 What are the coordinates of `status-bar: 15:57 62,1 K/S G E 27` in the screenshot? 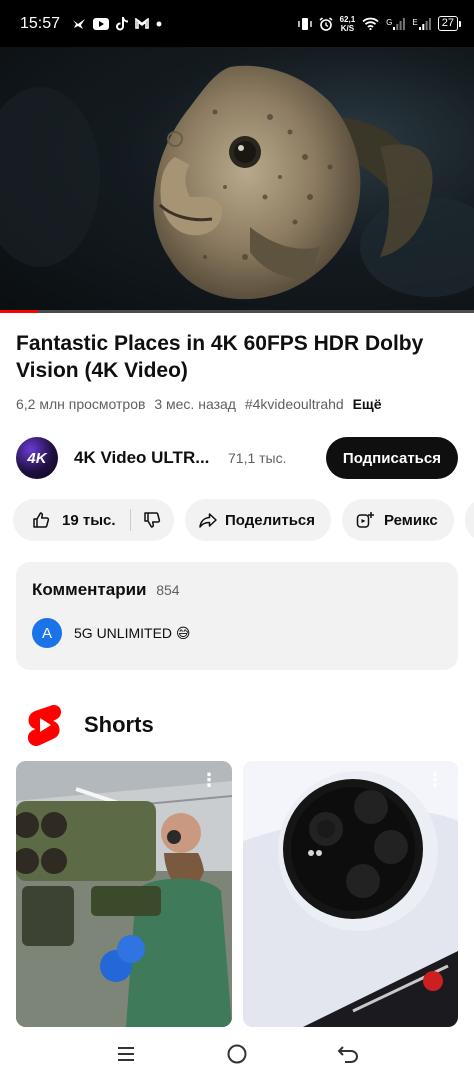 It's located at (237, 23).